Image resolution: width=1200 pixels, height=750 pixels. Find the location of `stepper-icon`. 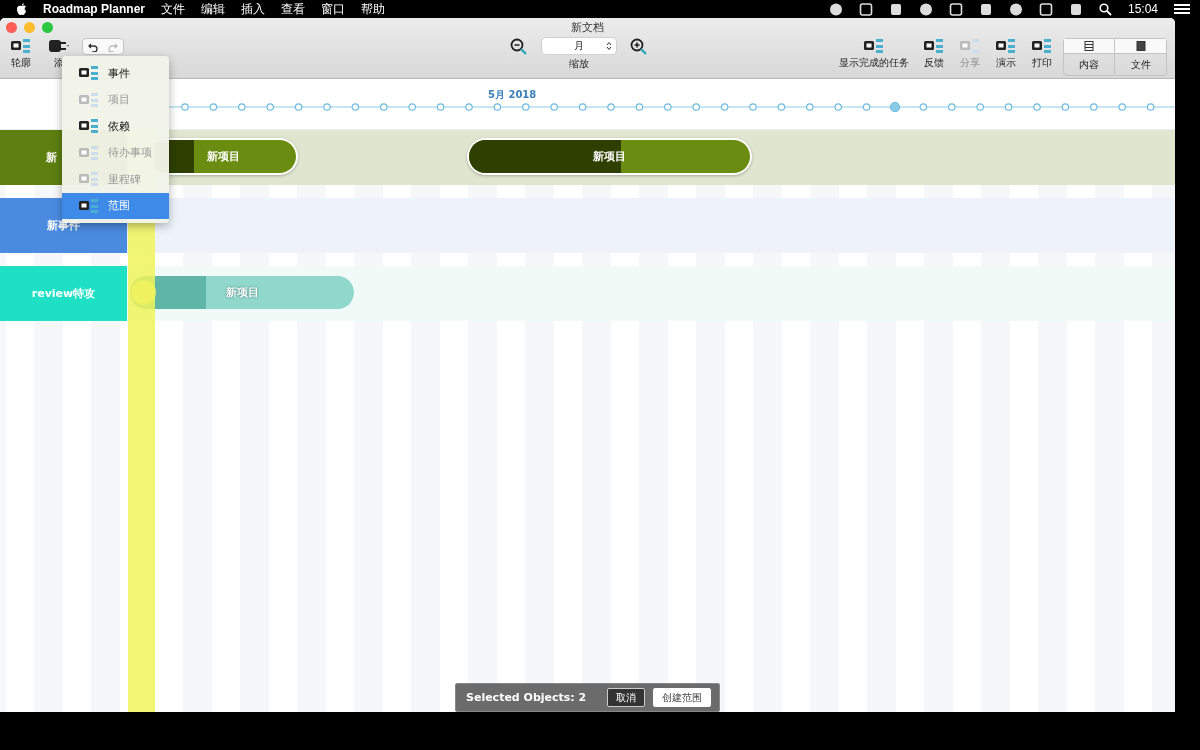

stepper-icon is located at coordinates (609, 46).